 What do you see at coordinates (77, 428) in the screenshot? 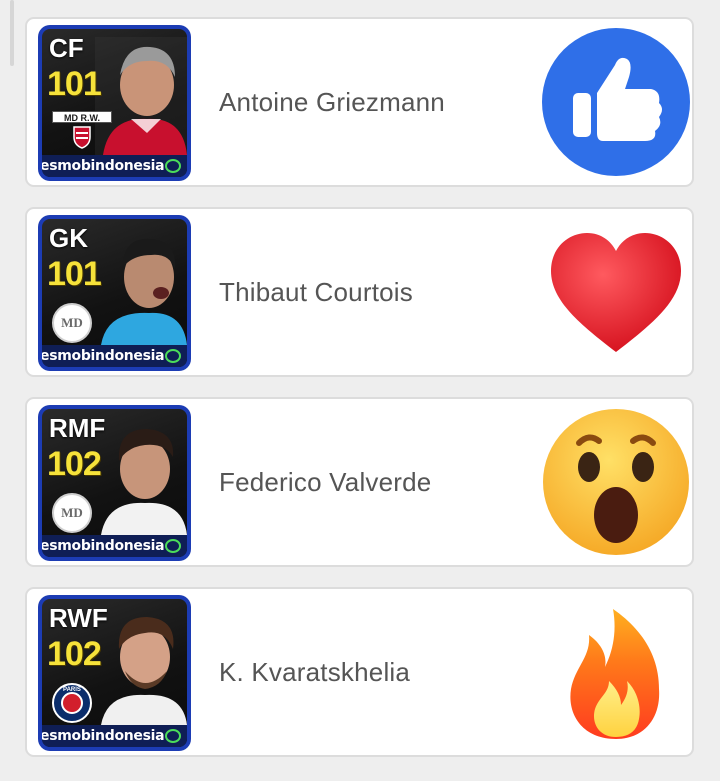
I see `card-position: RMF` at bounding box center [77, 428].